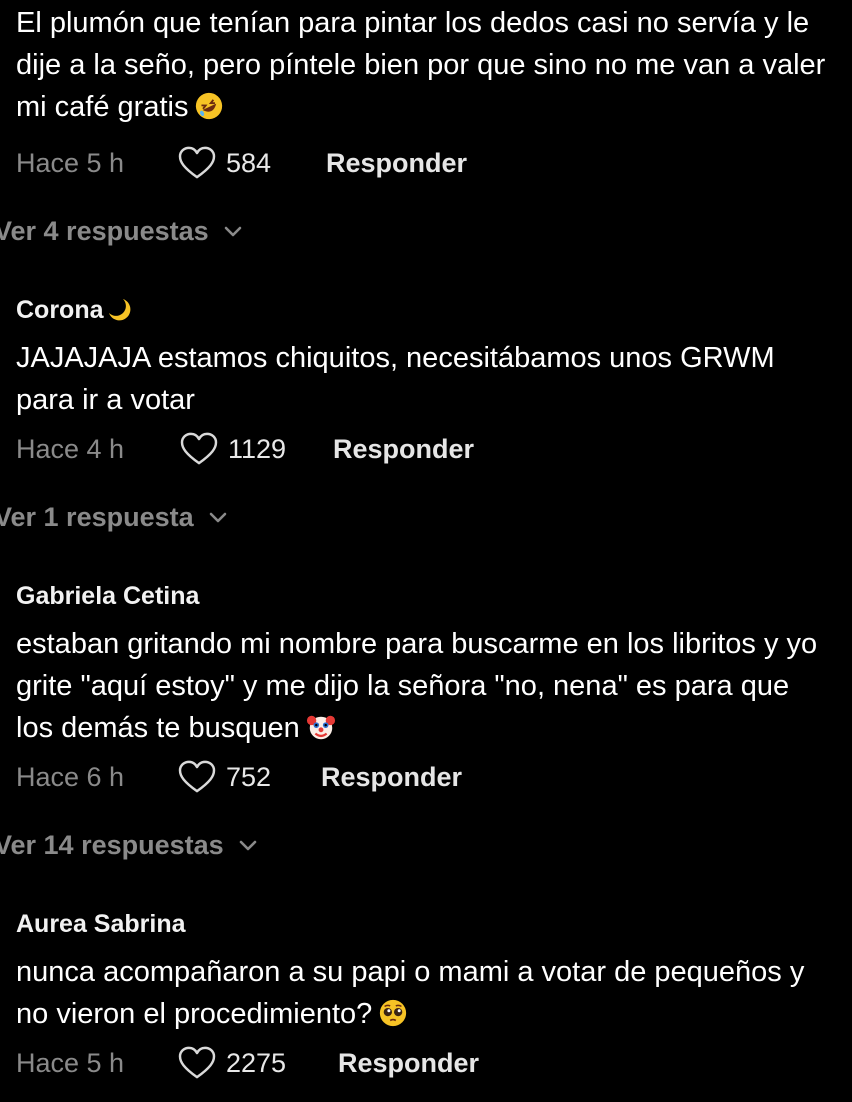 Image resolution: width=852 pixels, height=1102 pixels. What do you see at coordinates (249, 162) in the screenshot?
I see `like-count: 584` at bounding box center [249, 162].